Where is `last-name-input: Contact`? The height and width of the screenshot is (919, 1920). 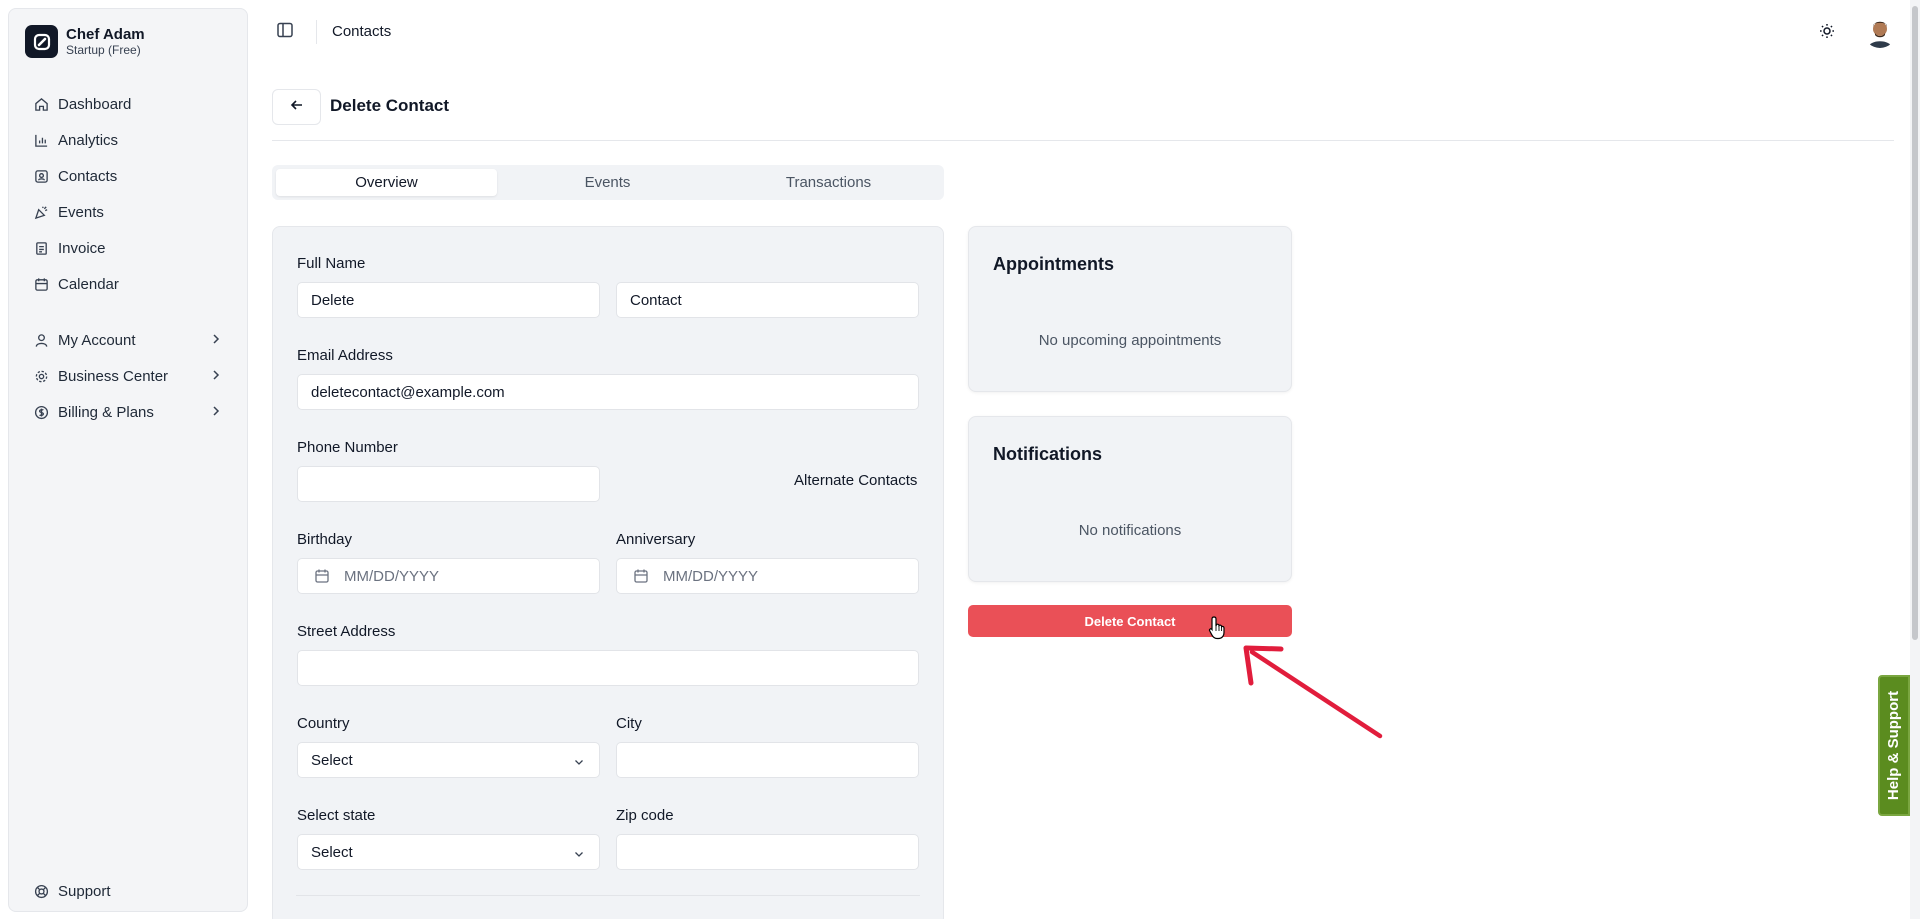
last-name-input: Contact is located at coordinates (767, 300).